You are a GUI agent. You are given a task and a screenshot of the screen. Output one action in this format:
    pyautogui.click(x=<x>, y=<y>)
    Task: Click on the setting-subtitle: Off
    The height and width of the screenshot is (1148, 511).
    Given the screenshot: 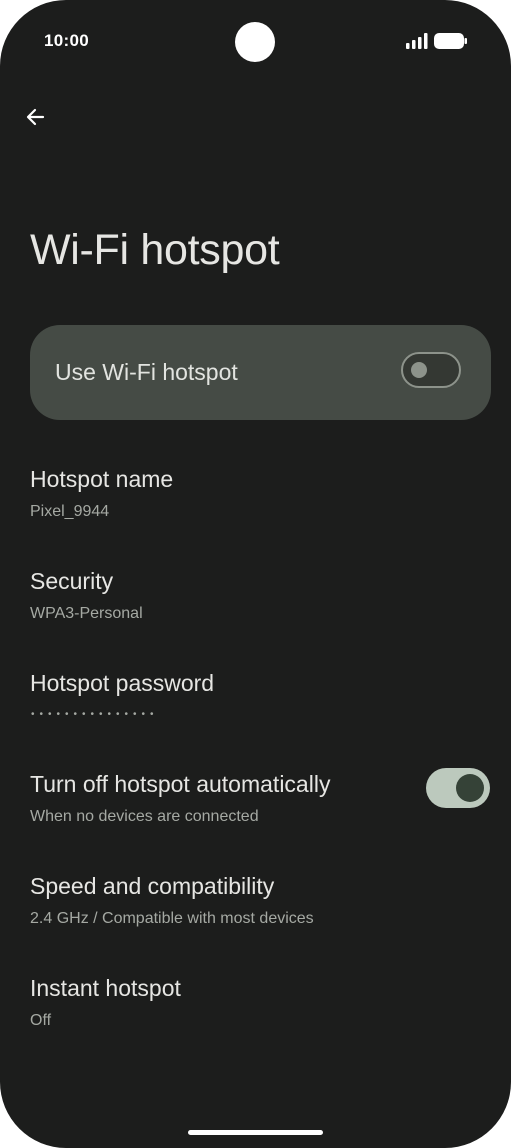 What is the action you would take?
    pyautogui.click(x=41, y=1020)
    